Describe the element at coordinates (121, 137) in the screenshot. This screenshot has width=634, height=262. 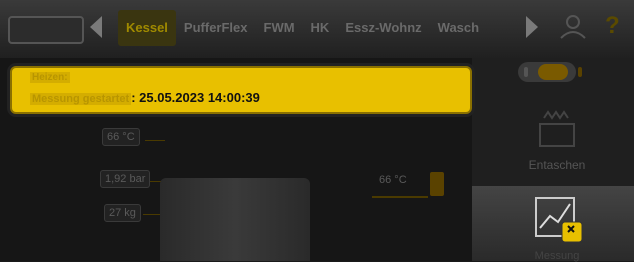
I see `temperature-value: 66 °C` at that location.